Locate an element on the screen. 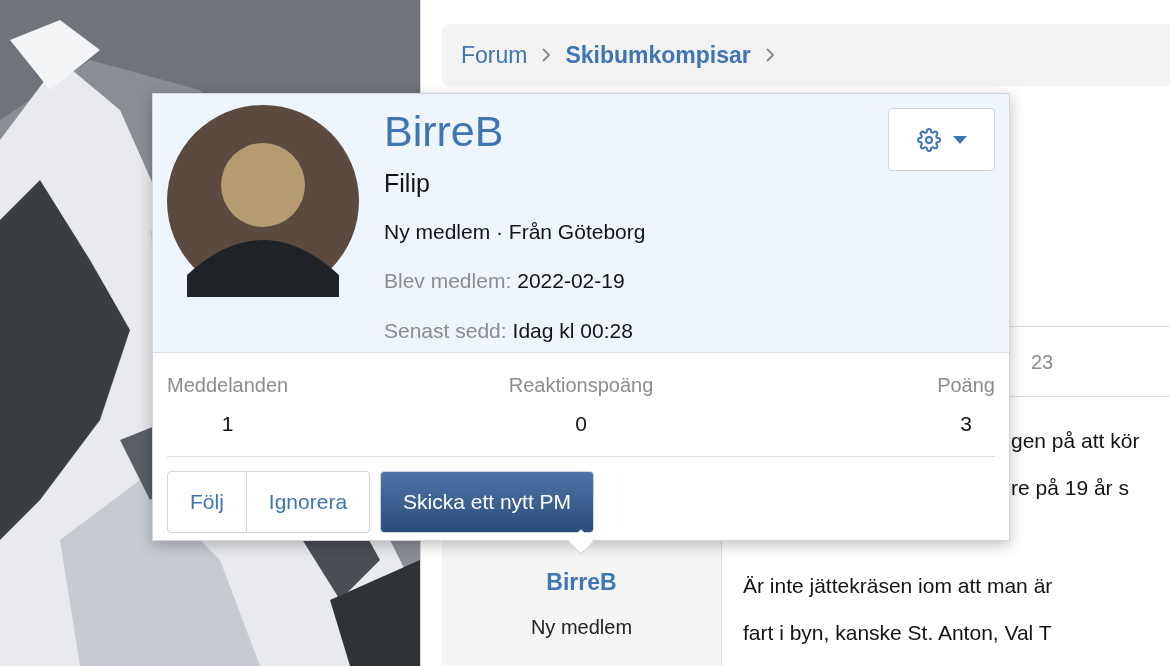  stat-label: Reaktionspoäng is located at coordinates (581, 385).